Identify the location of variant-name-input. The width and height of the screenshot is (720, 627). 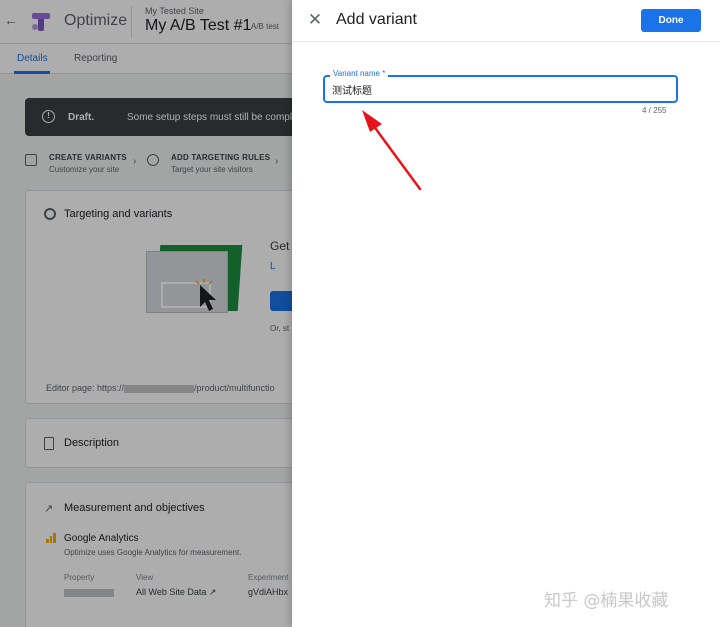
(497, 89).